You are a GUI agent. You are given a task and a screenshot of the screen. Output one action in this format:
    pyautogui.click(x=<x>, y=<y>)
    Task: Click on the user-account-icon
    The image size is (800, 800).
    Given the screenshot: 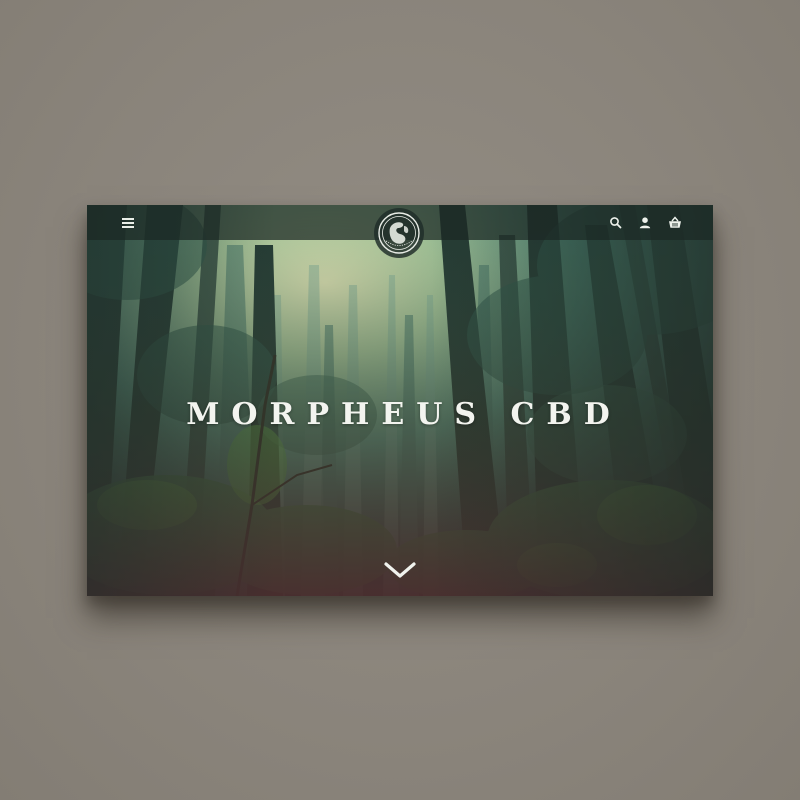 What is the action you would take?
    pyautogui.click(x=645, y=223)
    